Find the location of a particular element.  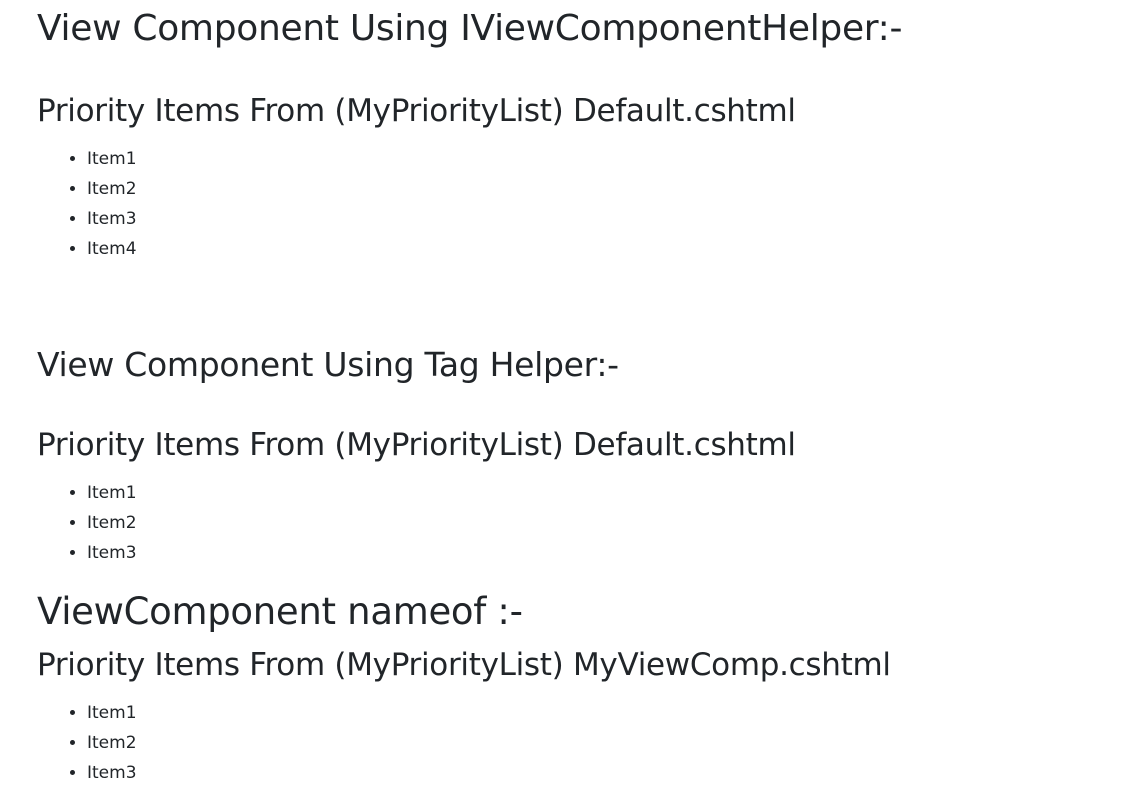

section3-heading: ViewComponent nameof :- is located at coordinates (280, 611).